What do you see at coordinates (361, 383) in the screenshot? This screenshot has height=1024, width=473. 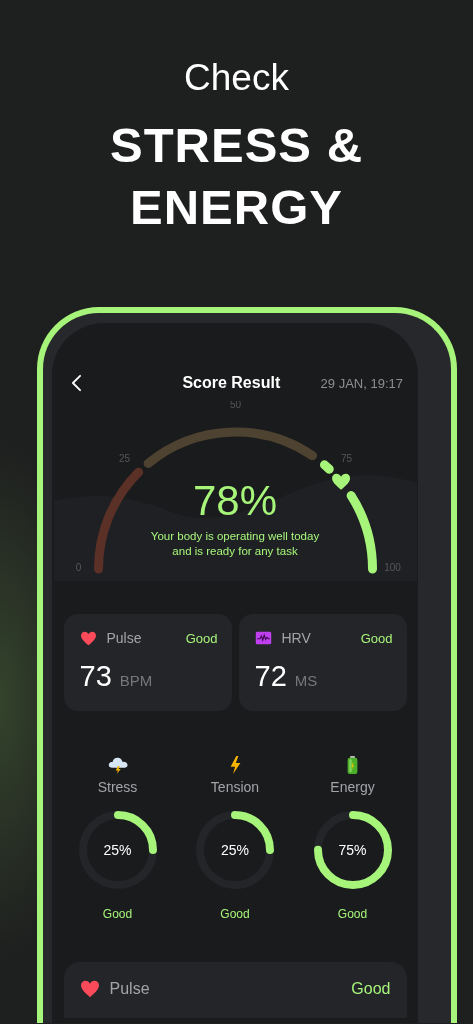 I see `date-time: 29 JAN, 19:17` at bounding box center [361, 383].